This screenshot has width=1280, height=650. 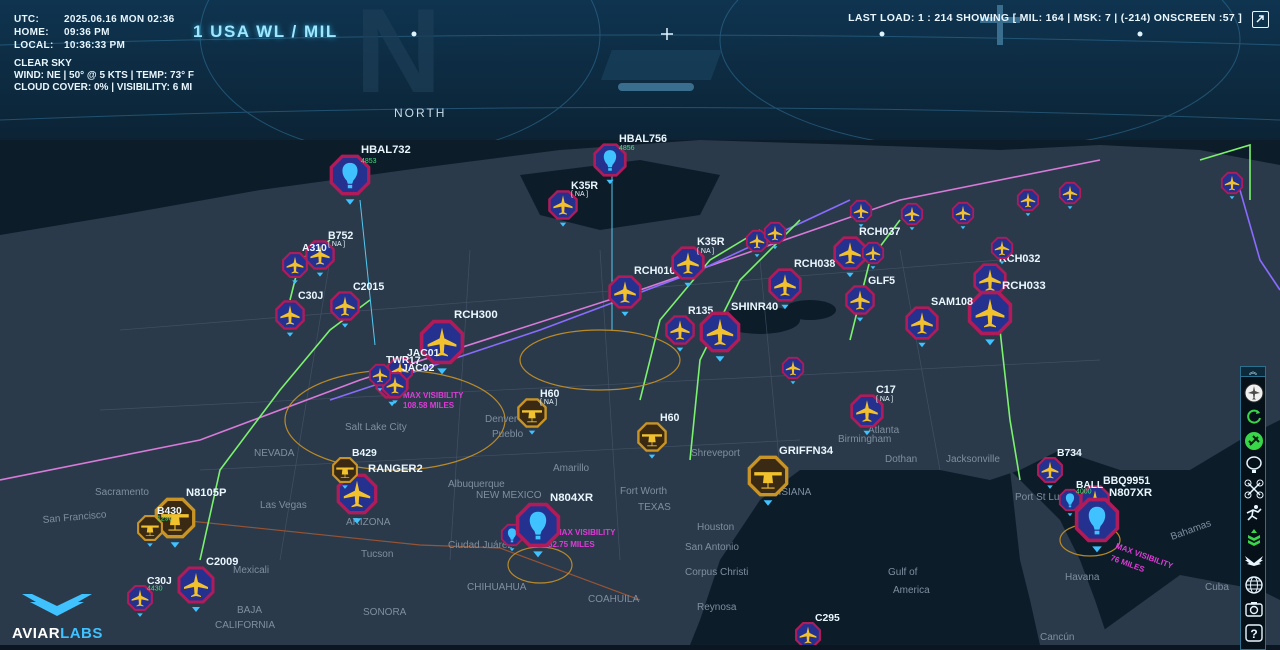 What do you see at coordinates (274, 453) in the screenshot?
I see `label-nevada: NEVADA` at bounding box center [274, 453].